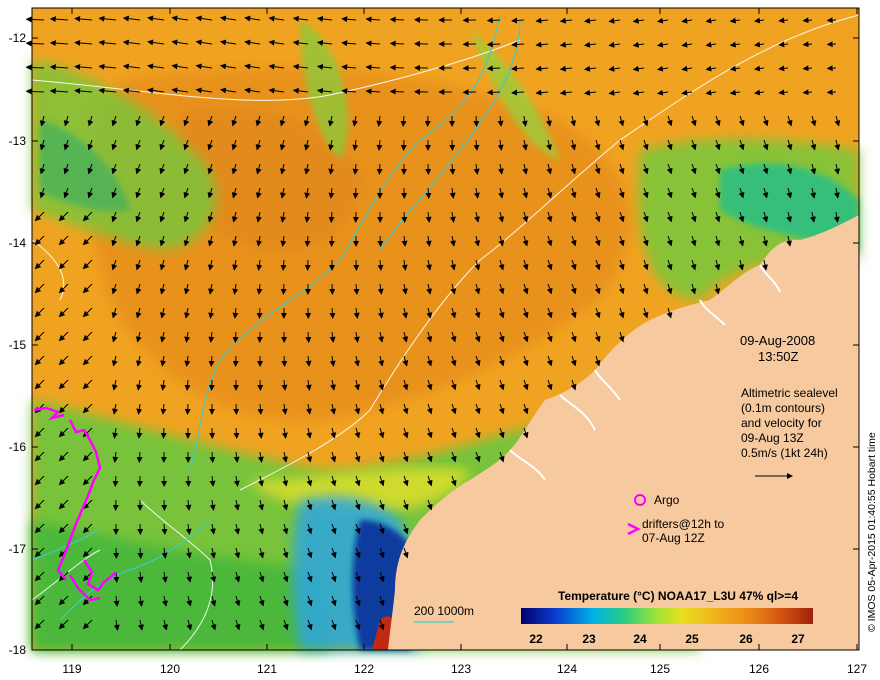  What do you see at coordinates (589, 639) in the screenshot?
I see `colorbar-tick: 23` at bounding box center [589, 639].